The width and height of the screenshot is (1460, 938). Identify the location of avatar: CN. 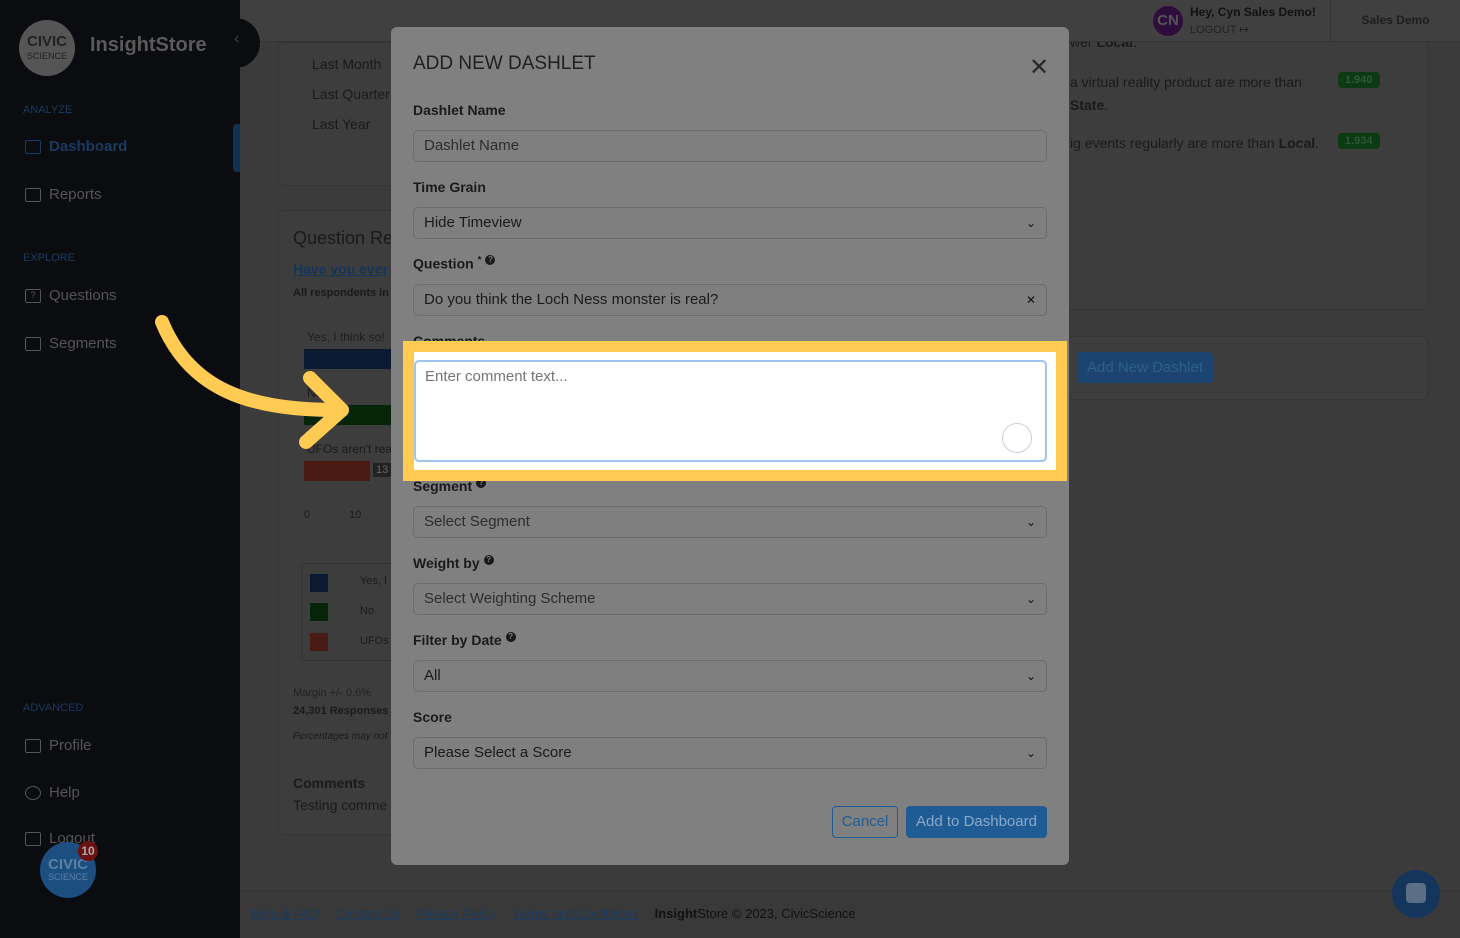
(1168, 21).